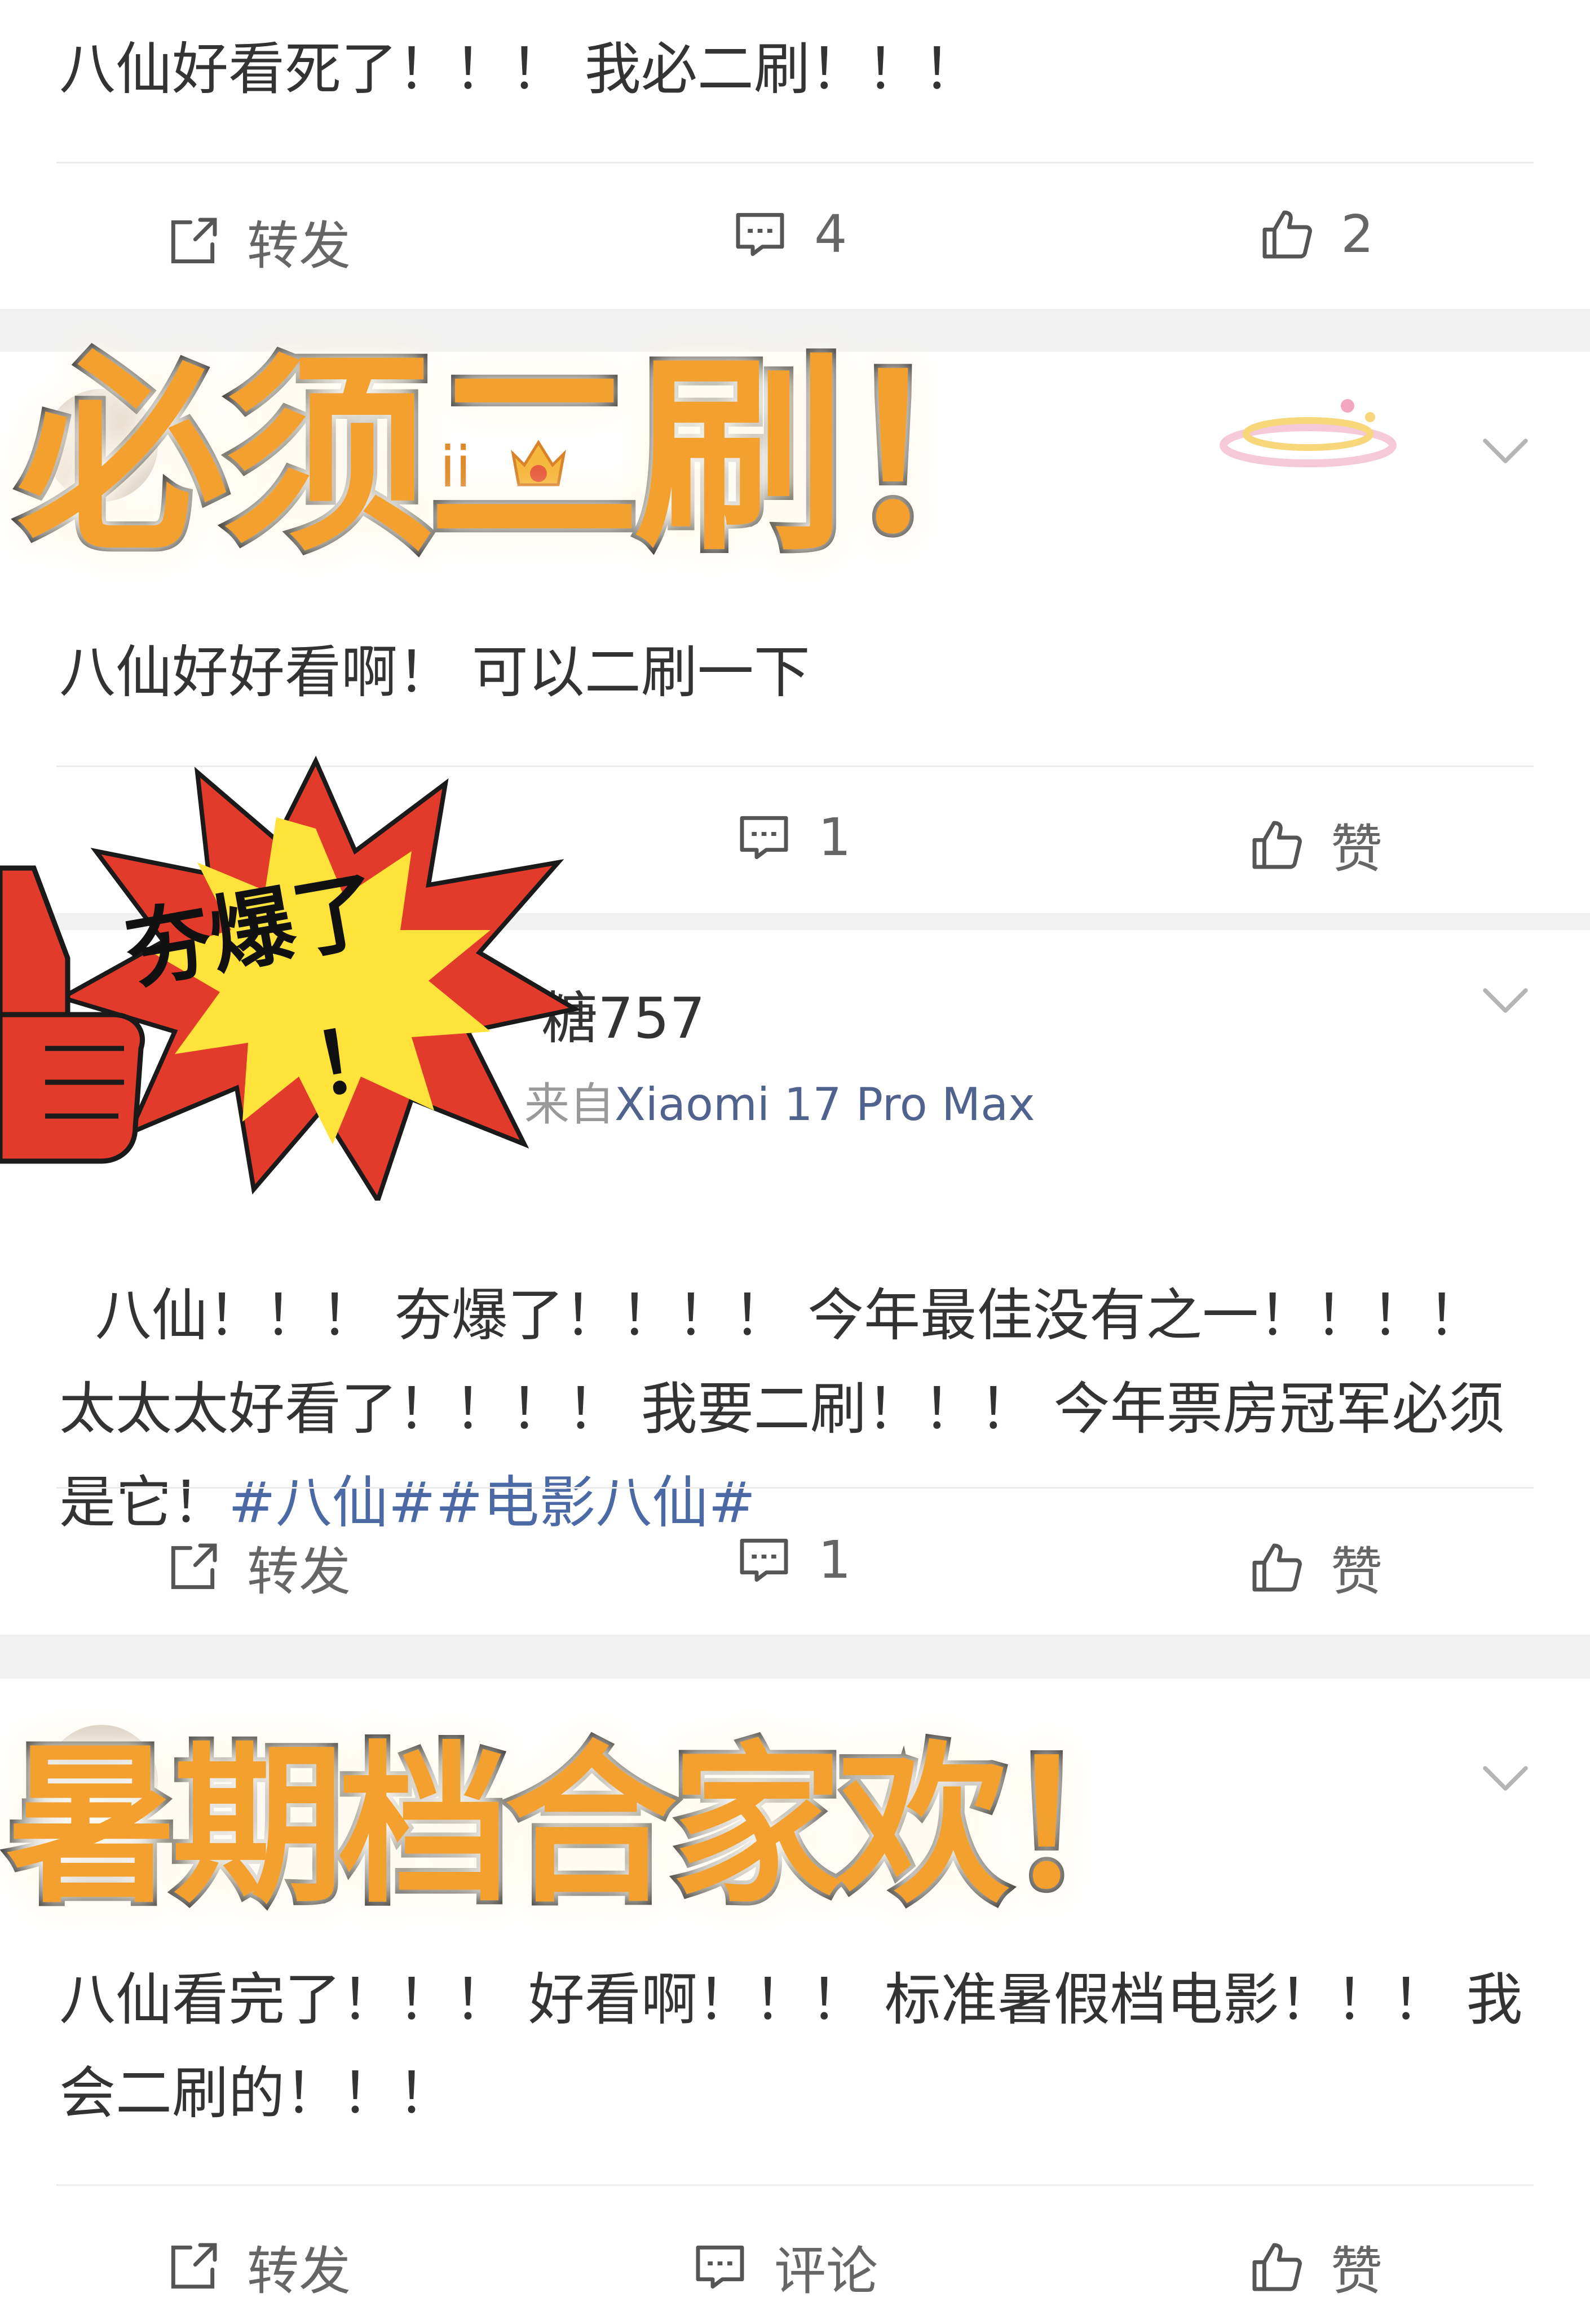  Describe the element at coordinates (534, 456) in the screenshot. I see `sticker-title-top: 必须二刷！` at that location.